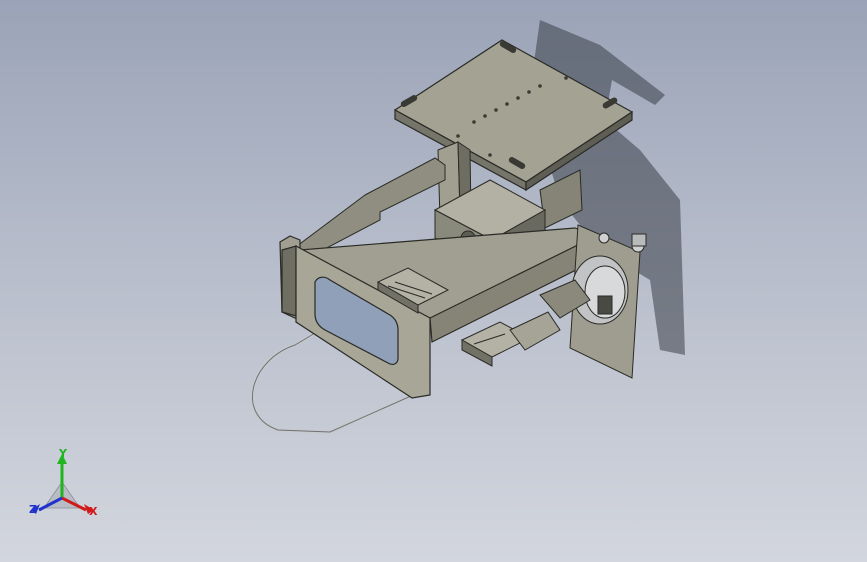  Describe the element at coordinates (33, 509) in the screenshot. I see `axis-z-label: Z` at that location.